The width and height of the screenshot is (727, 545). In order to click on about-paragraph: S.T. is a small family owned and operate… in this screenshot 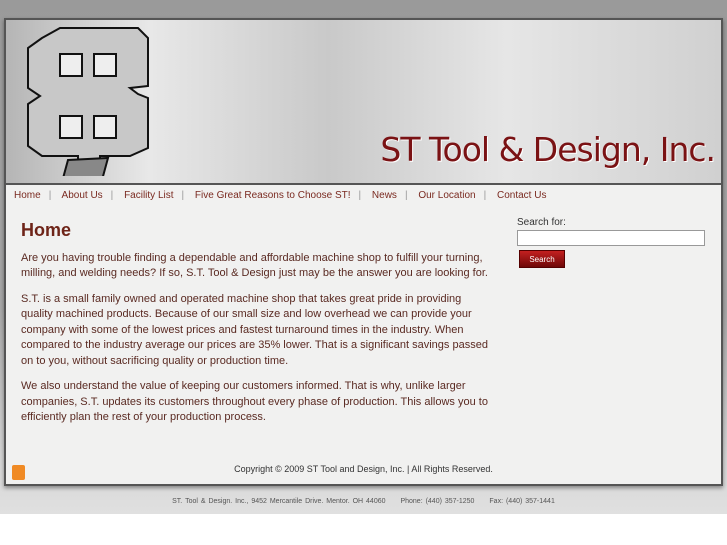, I will do `click(254, 329)`.